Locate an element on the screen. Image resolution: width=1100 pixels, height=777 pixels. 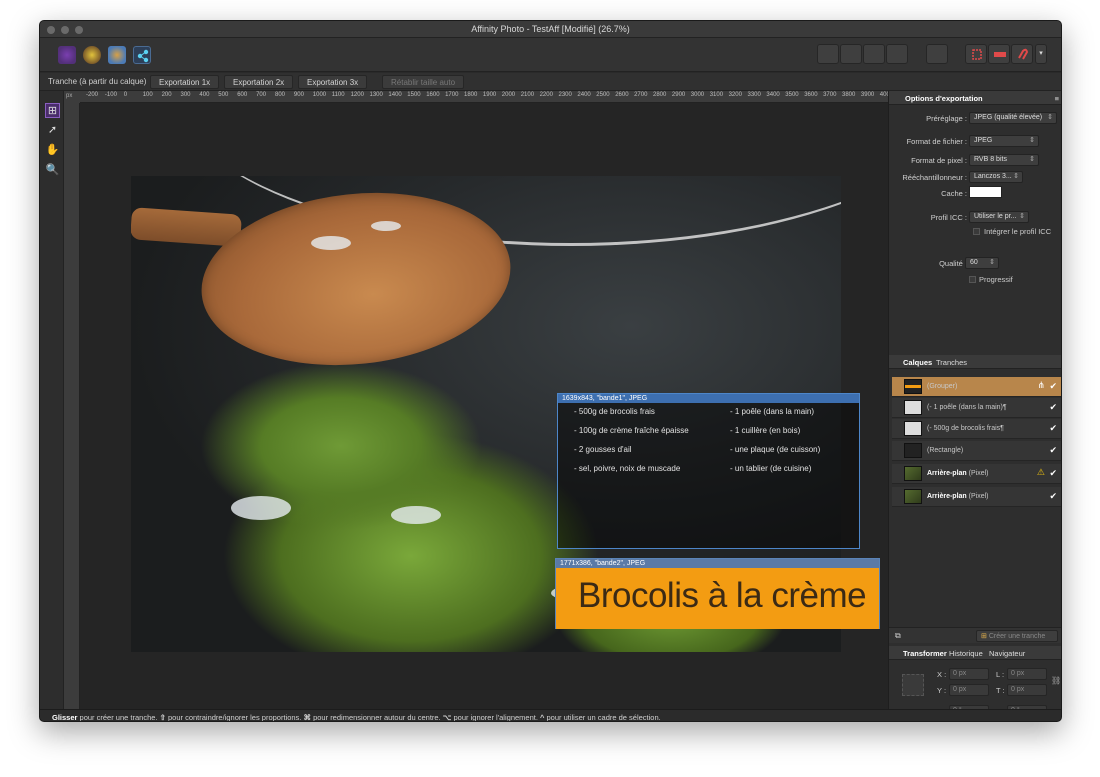
utensil-item: - une plaque (de cuisson) is located at coordinates (775, 449).